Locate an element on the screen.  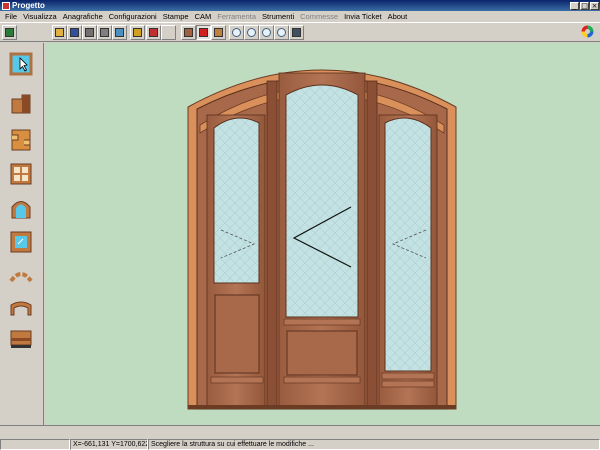
cut-button is located at coordinates (153, 32).